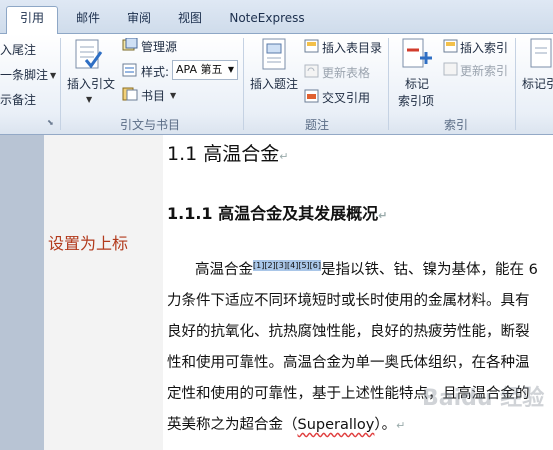 The image size is (553, 450). I want to click on citation-style-select: APA 第五 ▼, so click(205, 70).